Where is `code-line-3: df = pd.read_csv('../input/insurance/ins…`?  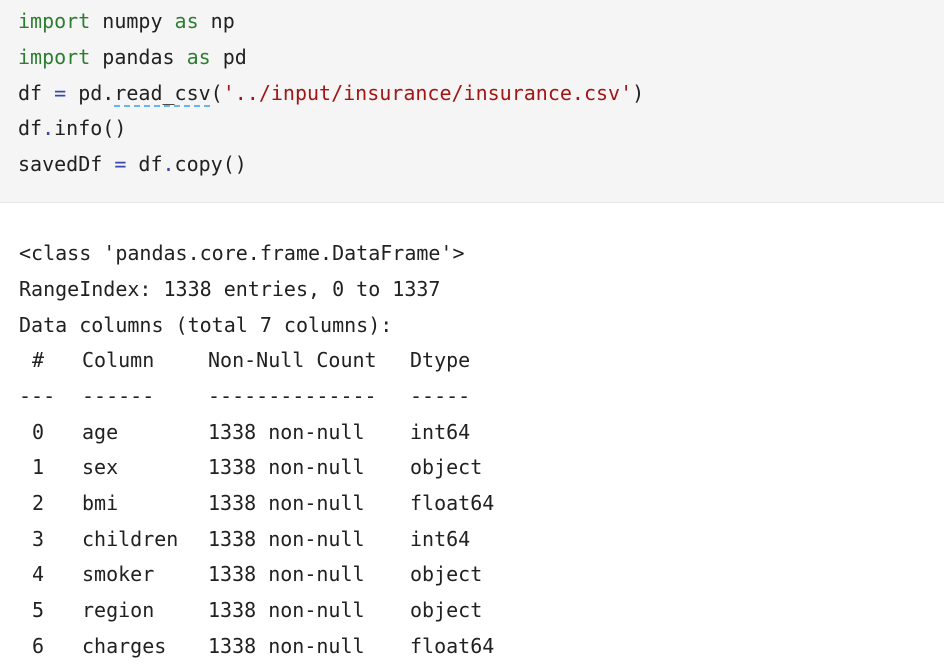
code-line-3: df = pd.read_csv('../input/insurance/ins… is located at coordinates (331, 93).